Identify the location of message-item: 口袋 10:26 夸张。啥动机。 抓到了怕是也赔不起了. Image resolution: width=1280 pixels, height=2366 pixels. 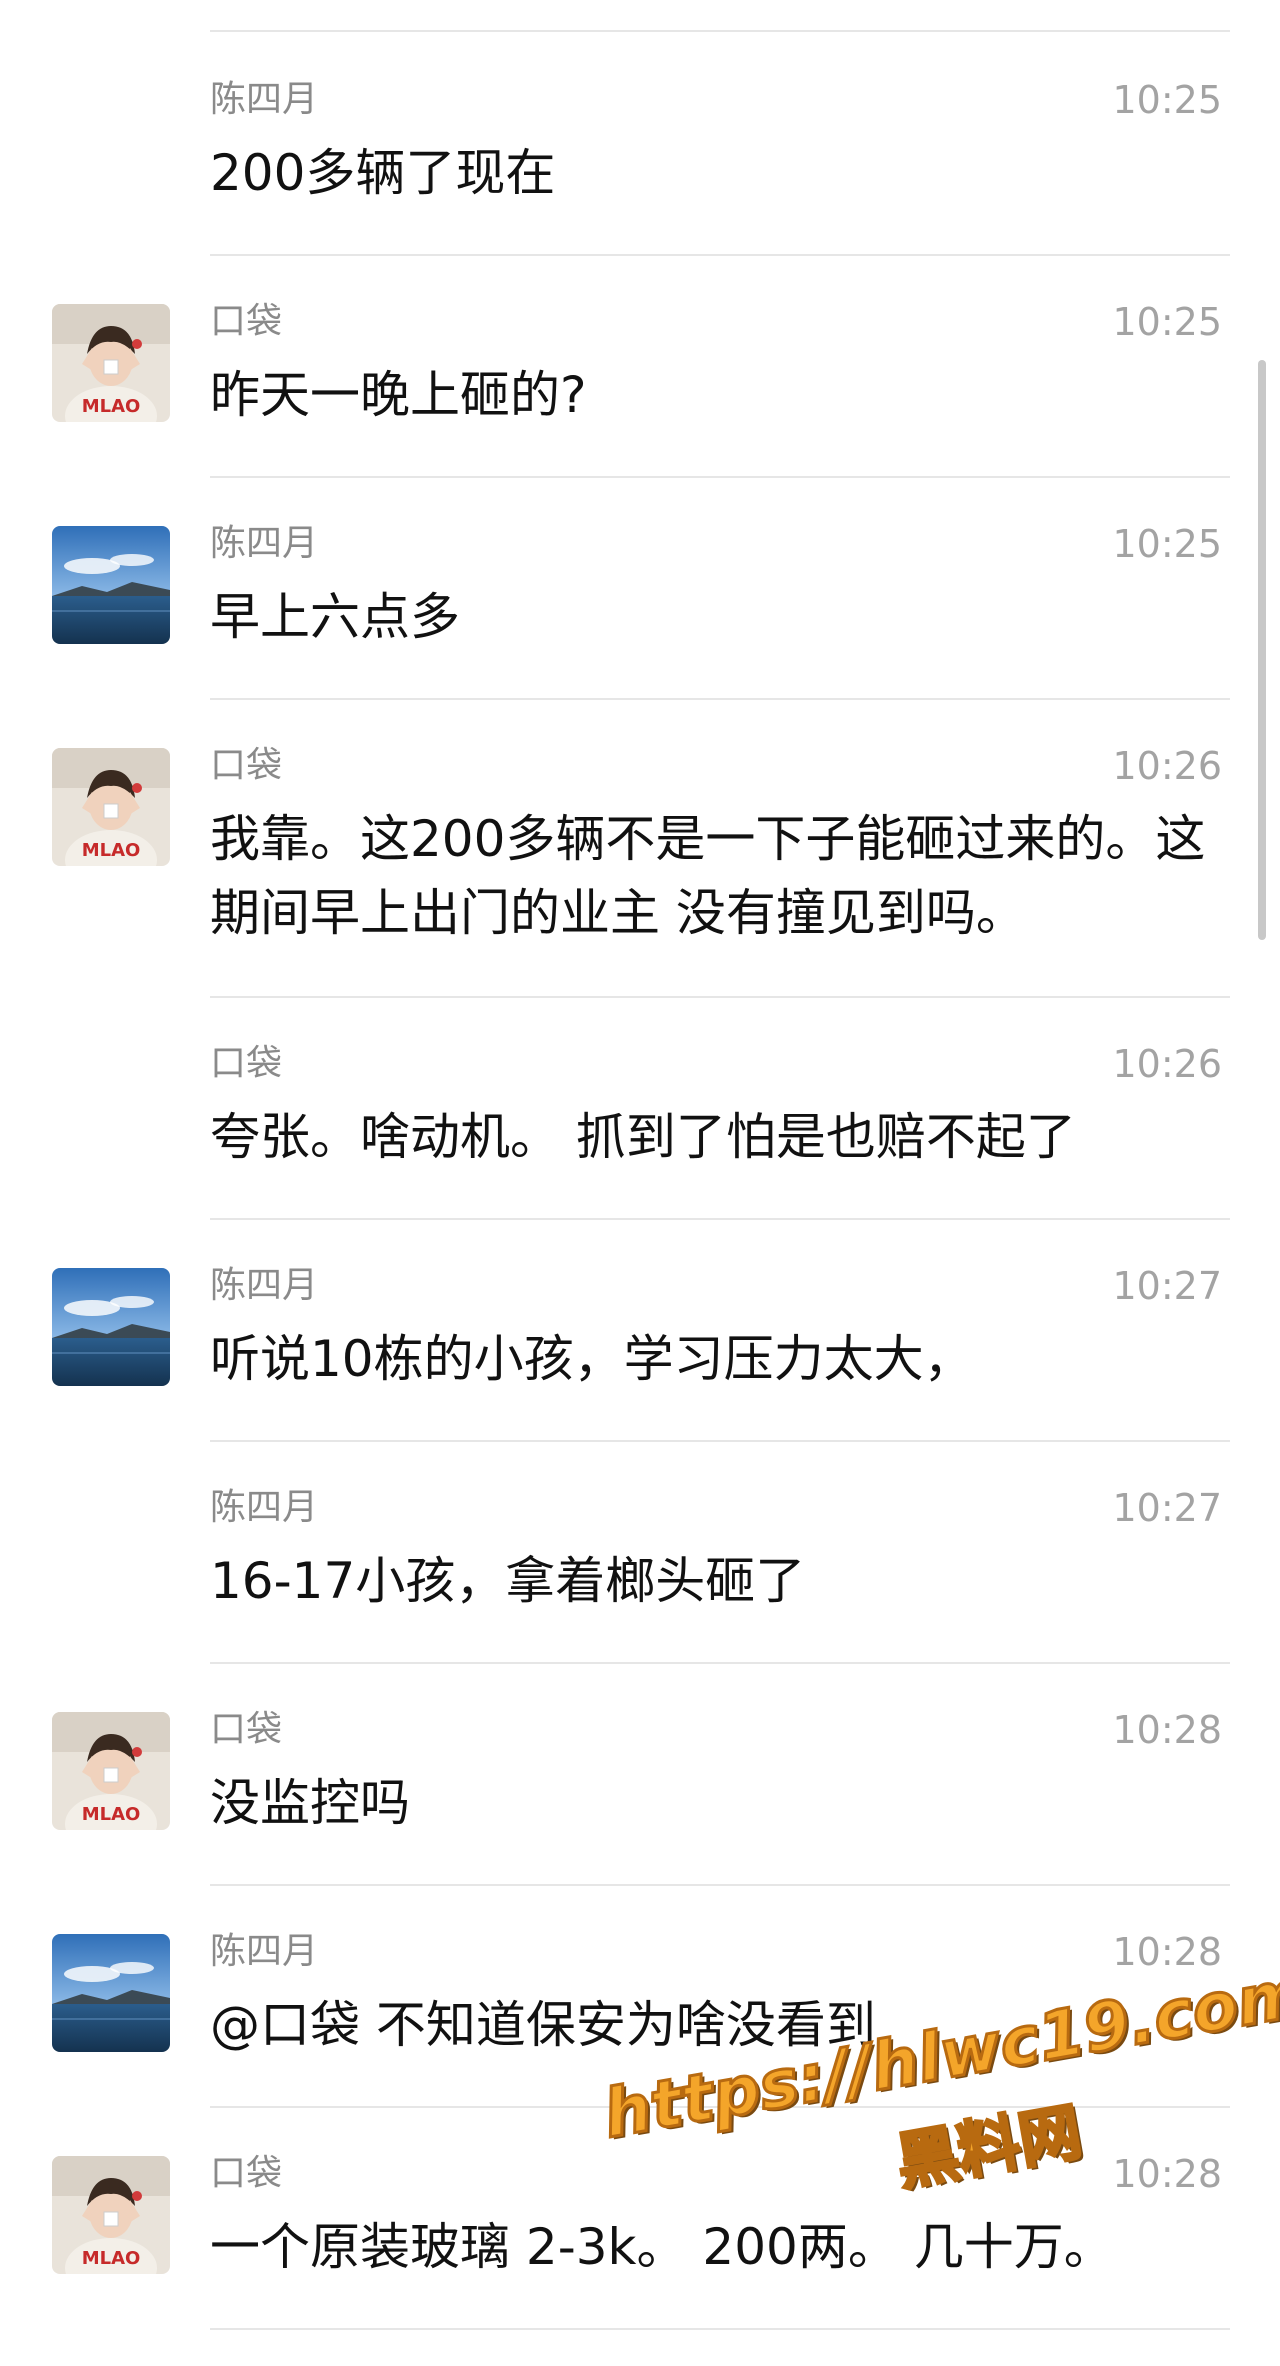
(640, 1127).